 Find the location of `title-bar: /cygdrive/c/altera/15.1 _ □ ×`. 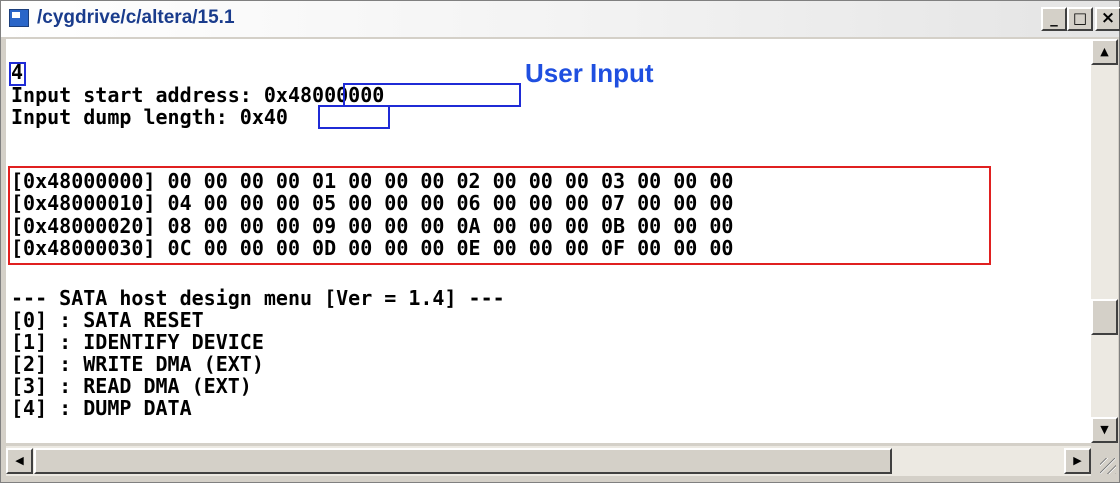

title-bar: /cygdrive/c/altera/15.1 _ □ × is located at coordinates (560, 19).